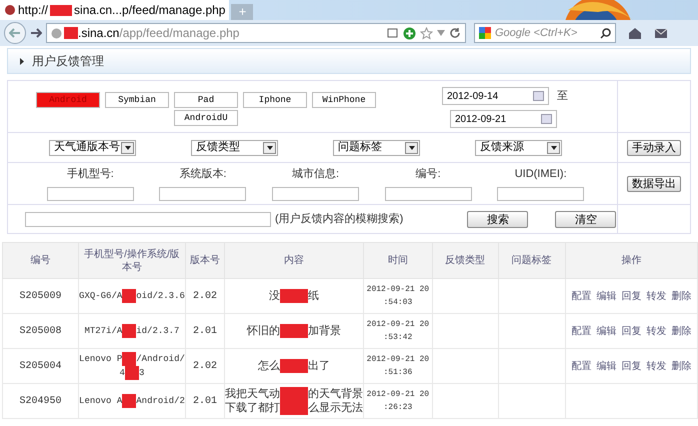 Image resolution: width=698 pixels, height=426 pixels. What do you see at coordinates (661, 33) in the screenshot?
I see `envelope-icon` at bounding box center [661, 33].